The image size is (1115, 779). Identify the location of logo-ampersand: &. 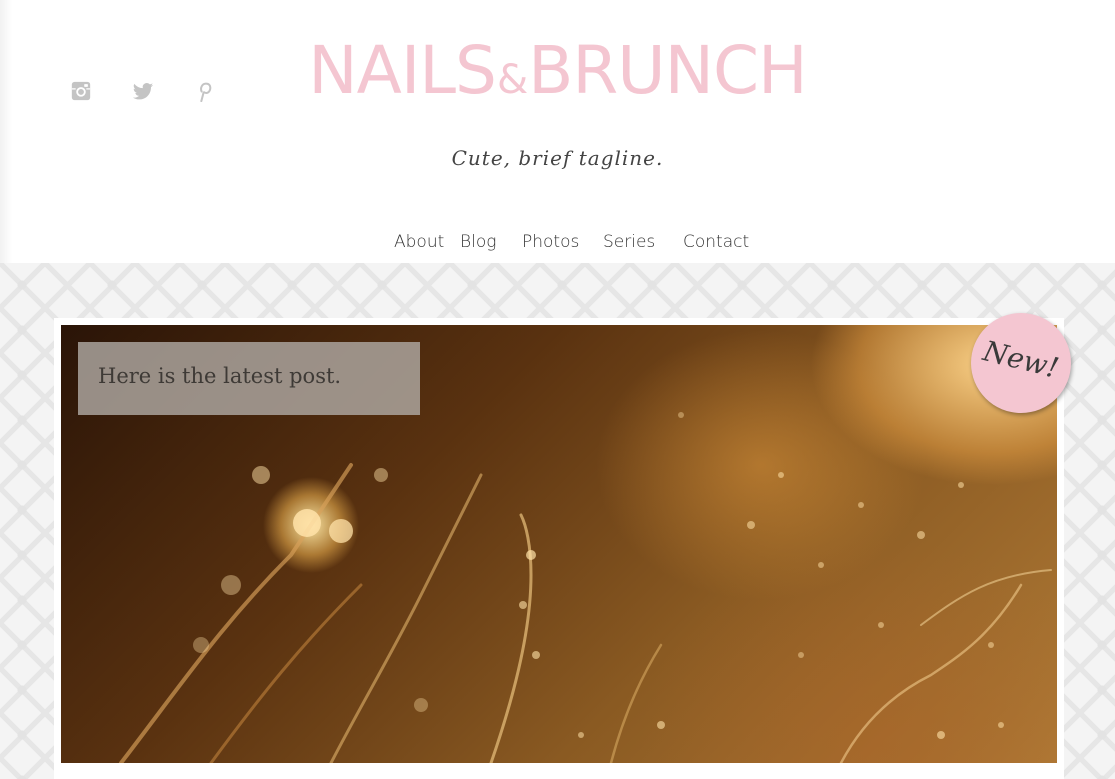
(512, 80).